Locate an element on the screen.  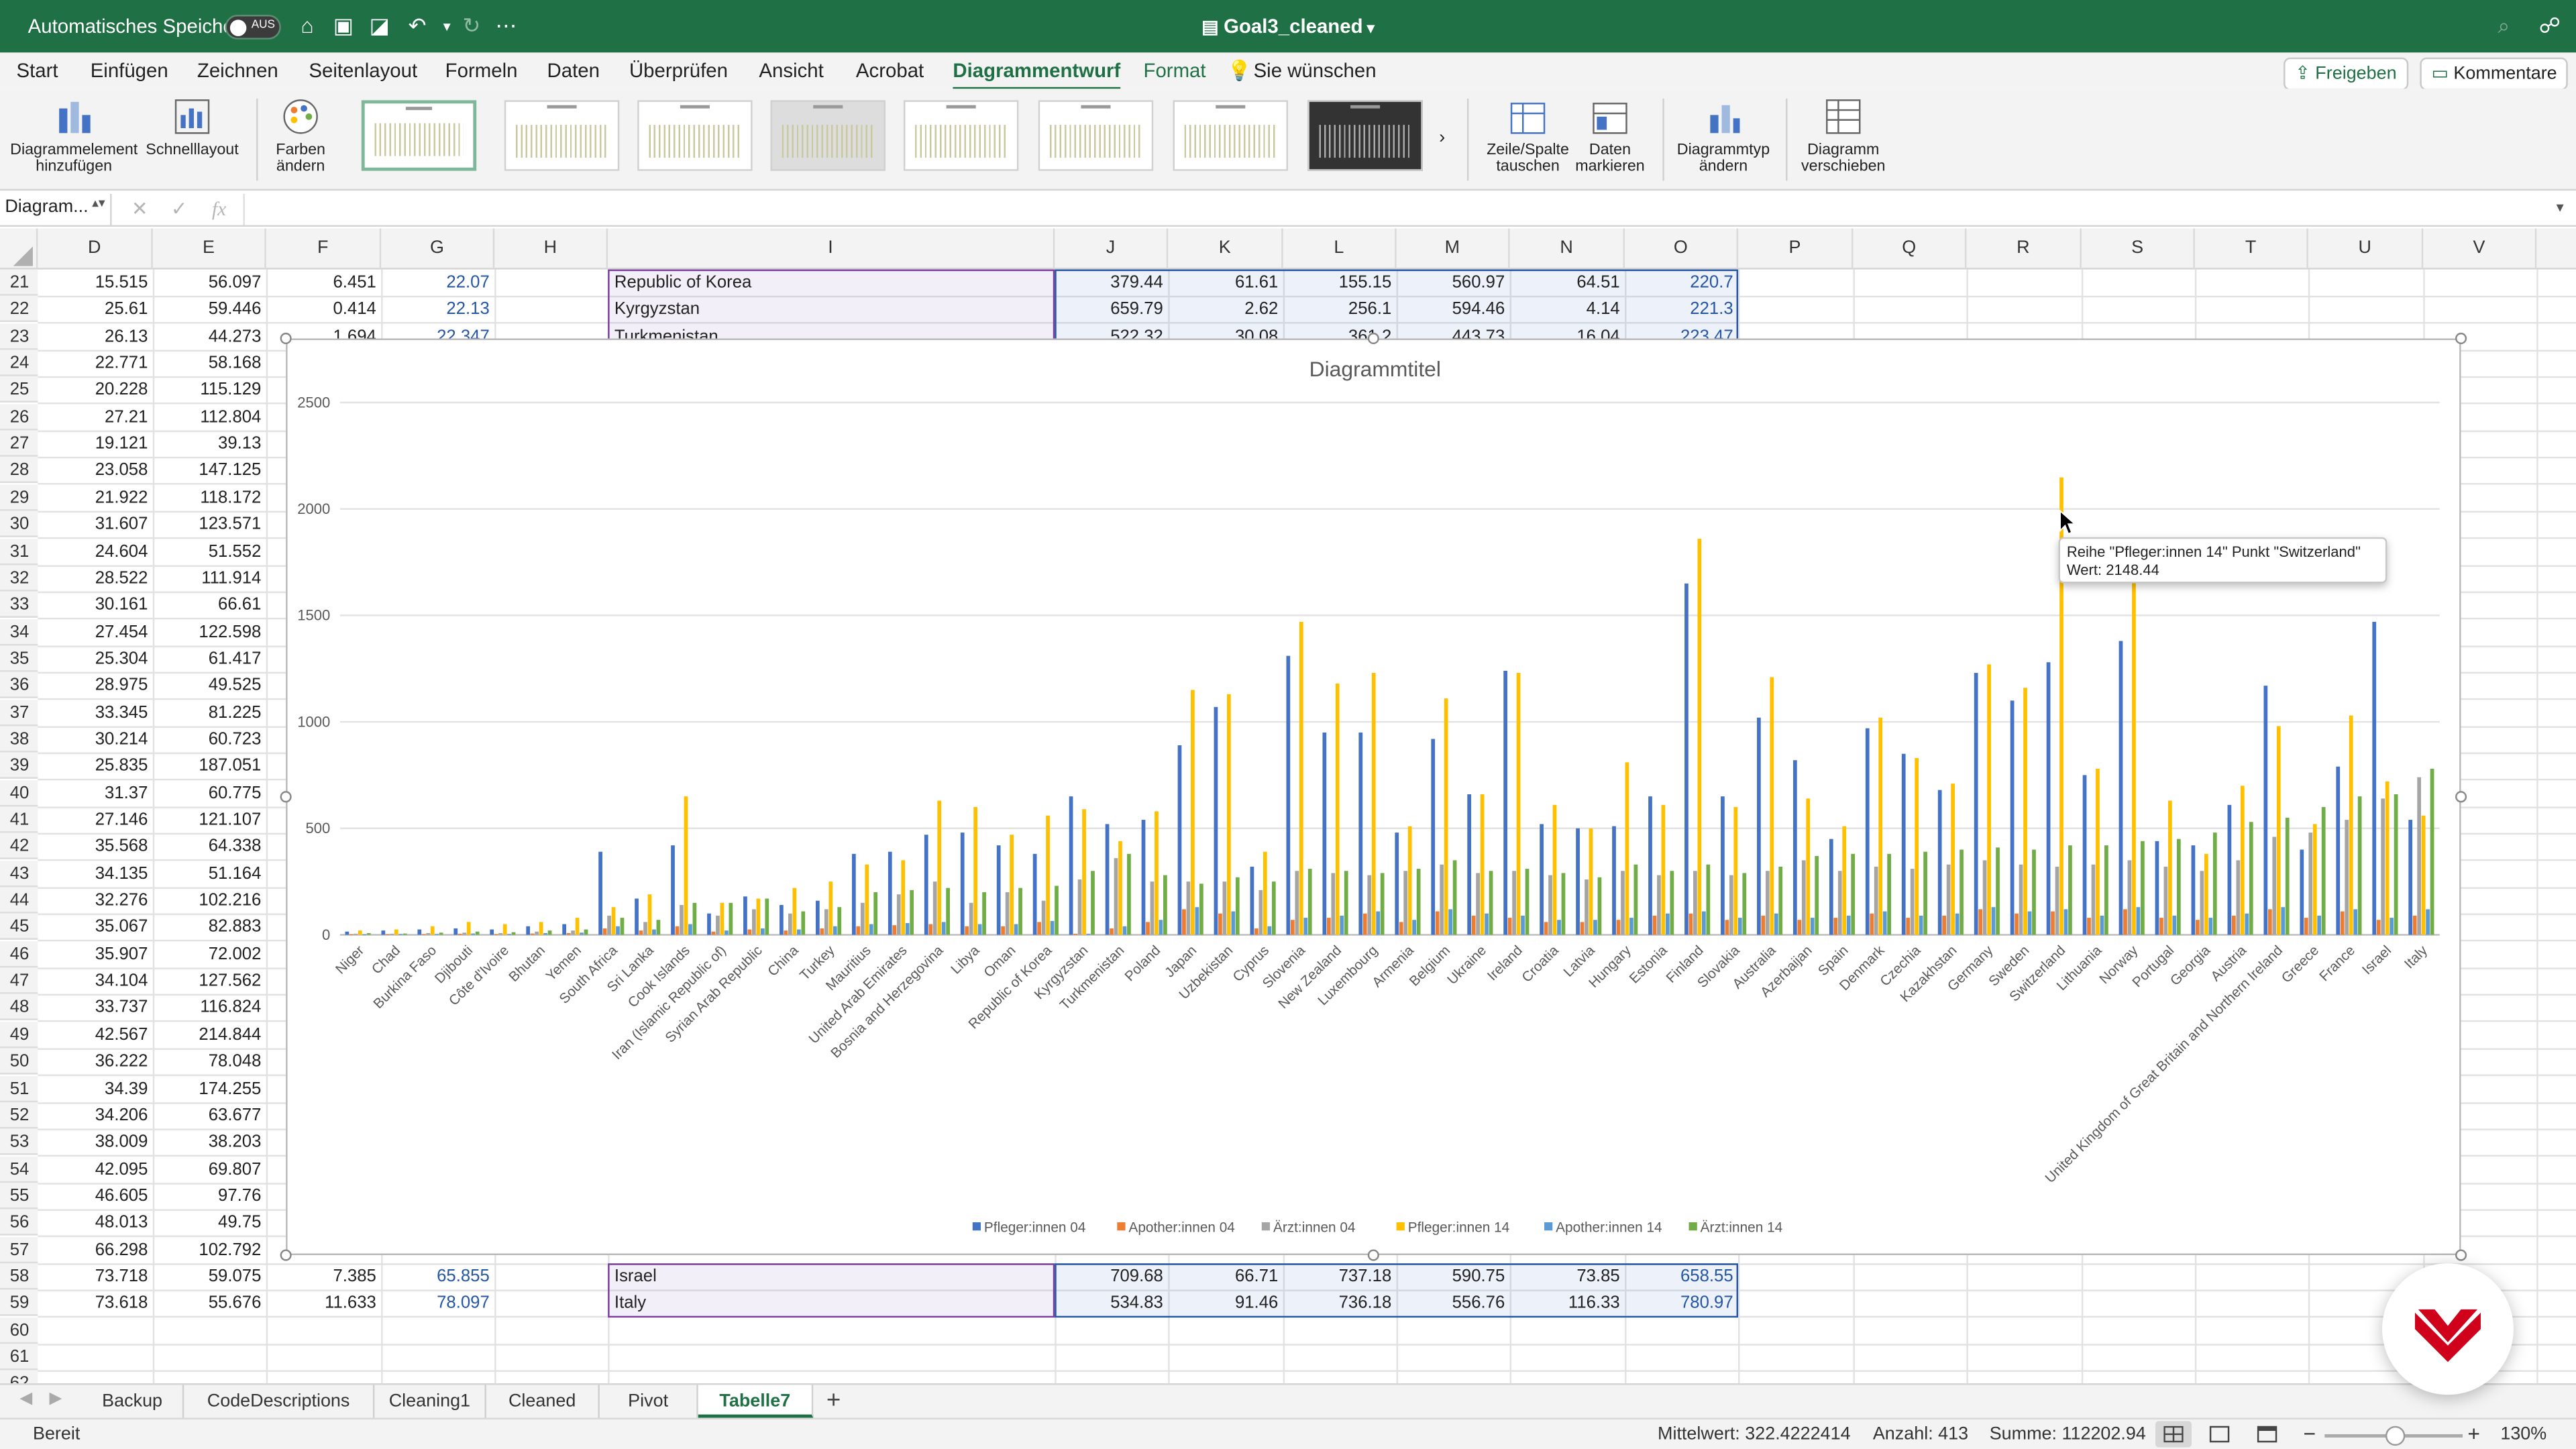
function-icon: fx is located at coordinates (219, 209).